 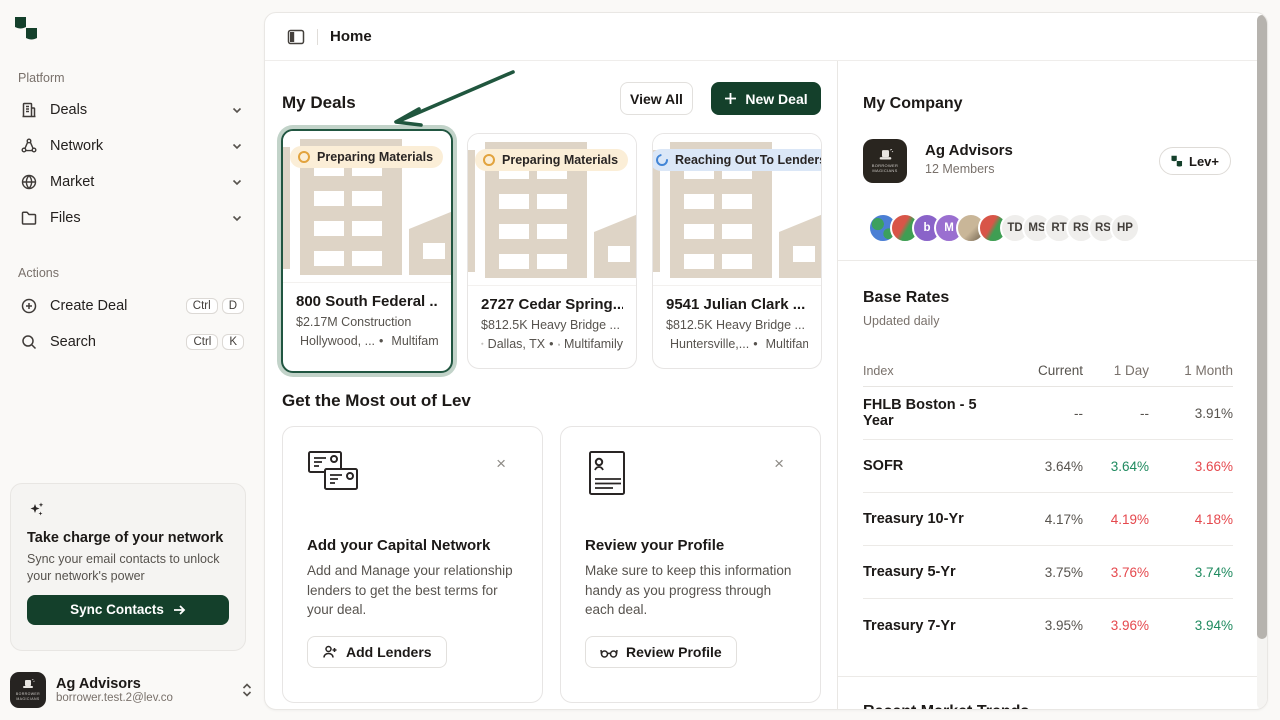 I want to click on deal-meta: Hollywood, ... • Multifamily, so click(x=369, y=341).